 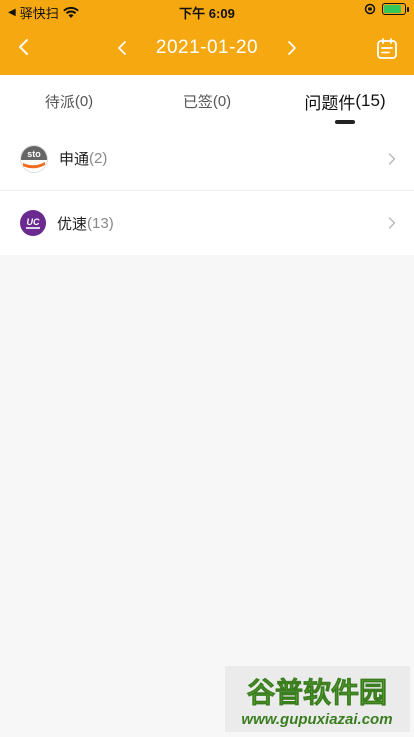 I want to click on list-item: UC 优速 (13), so click(x=207, y=223).